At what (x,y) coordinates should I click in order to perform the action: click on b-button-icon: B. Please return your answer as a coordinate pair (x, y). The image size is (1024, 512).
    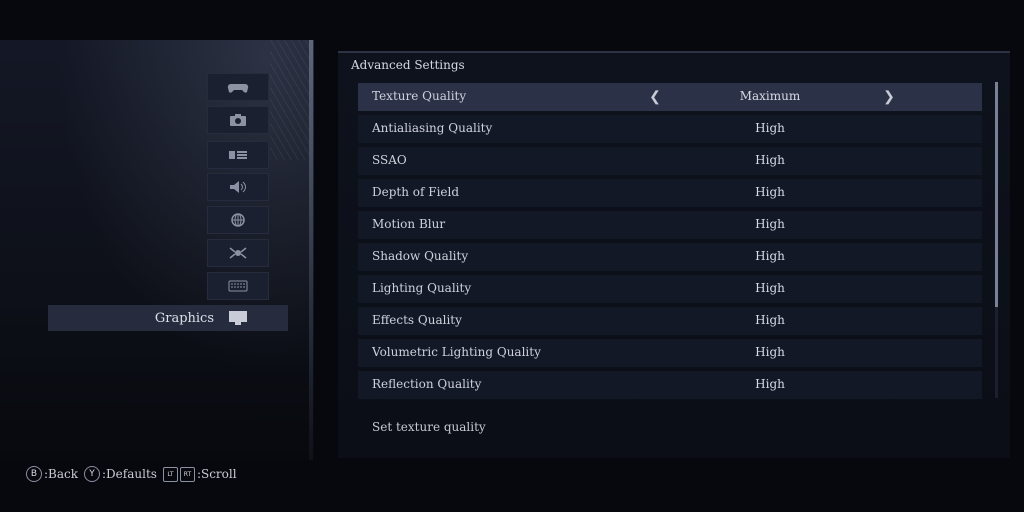
    Looking at the image, I should click on (34, 474).